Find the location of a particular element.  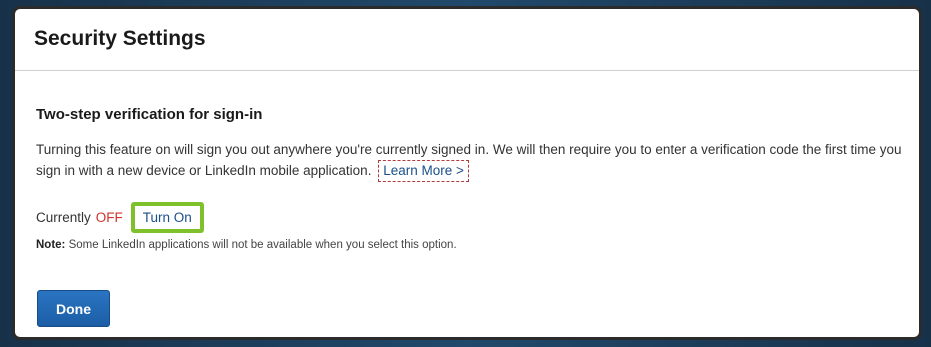

learn-more-link: Learn More > is located at coordinates (423, 171).